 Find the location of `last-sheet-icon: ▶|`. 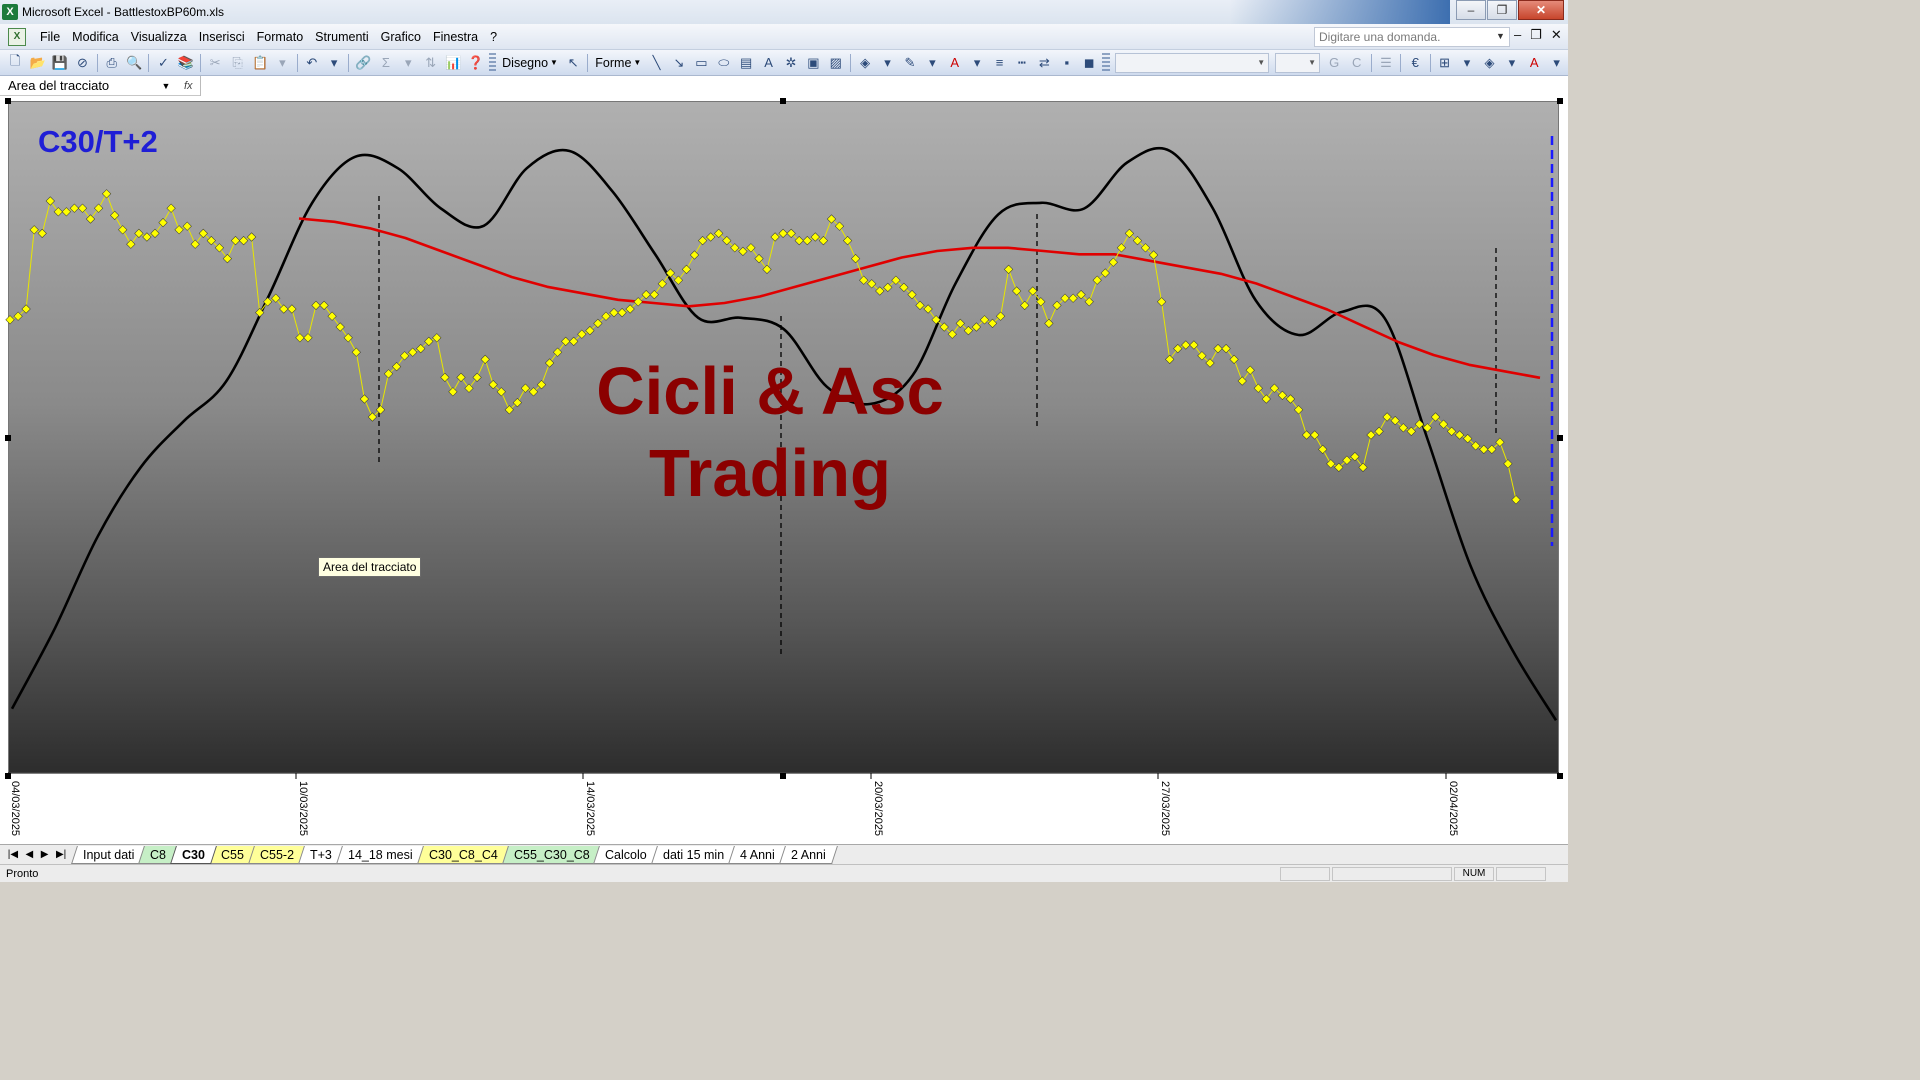

last-sheet-icon: ▶| is located at coordinates (61, 854).